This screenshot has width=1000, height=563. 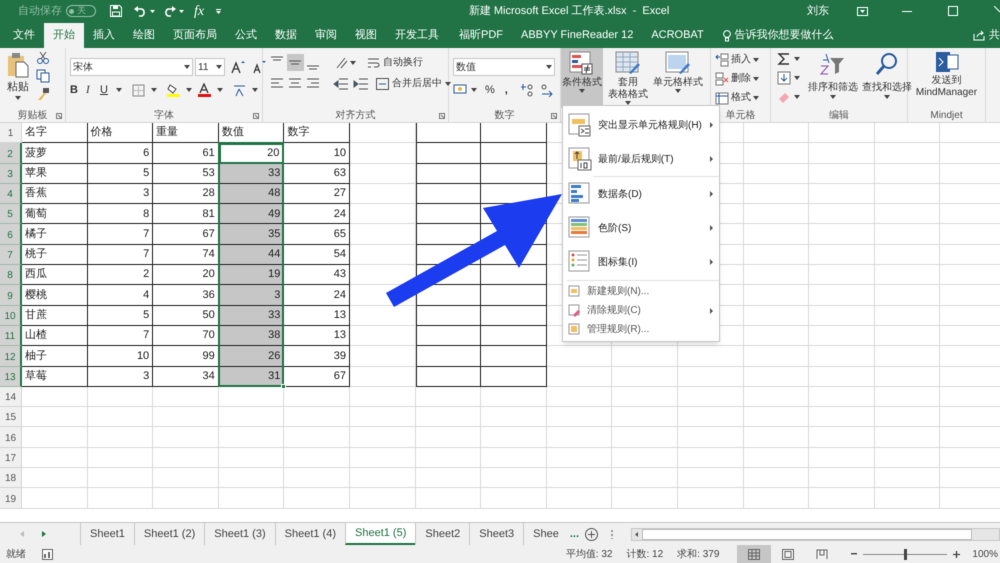 What do you see at coordinates (55, 316) in the screenshot?
I see `table-cell: 甘蔗` at bounding box center [55, 316].